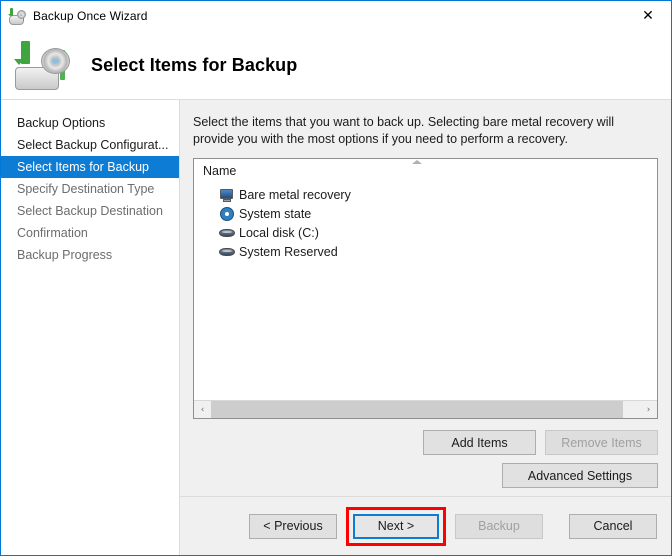 The image size is (672, 556). What do you see at coordinates (648, 15) in the screenshot?
I see `close-icon: ✕` at bounding box center [648, 15].